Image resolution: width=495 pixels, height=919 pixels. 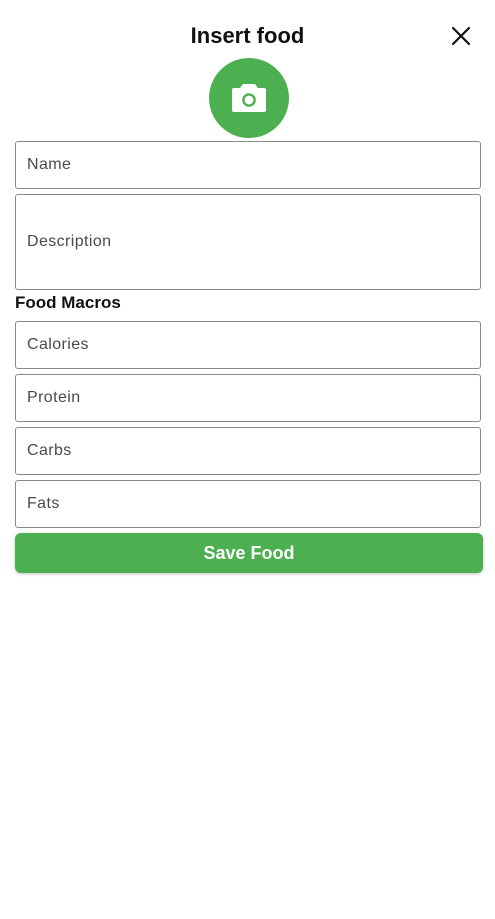 I want to click on description-input, so click(x=248, y=242).